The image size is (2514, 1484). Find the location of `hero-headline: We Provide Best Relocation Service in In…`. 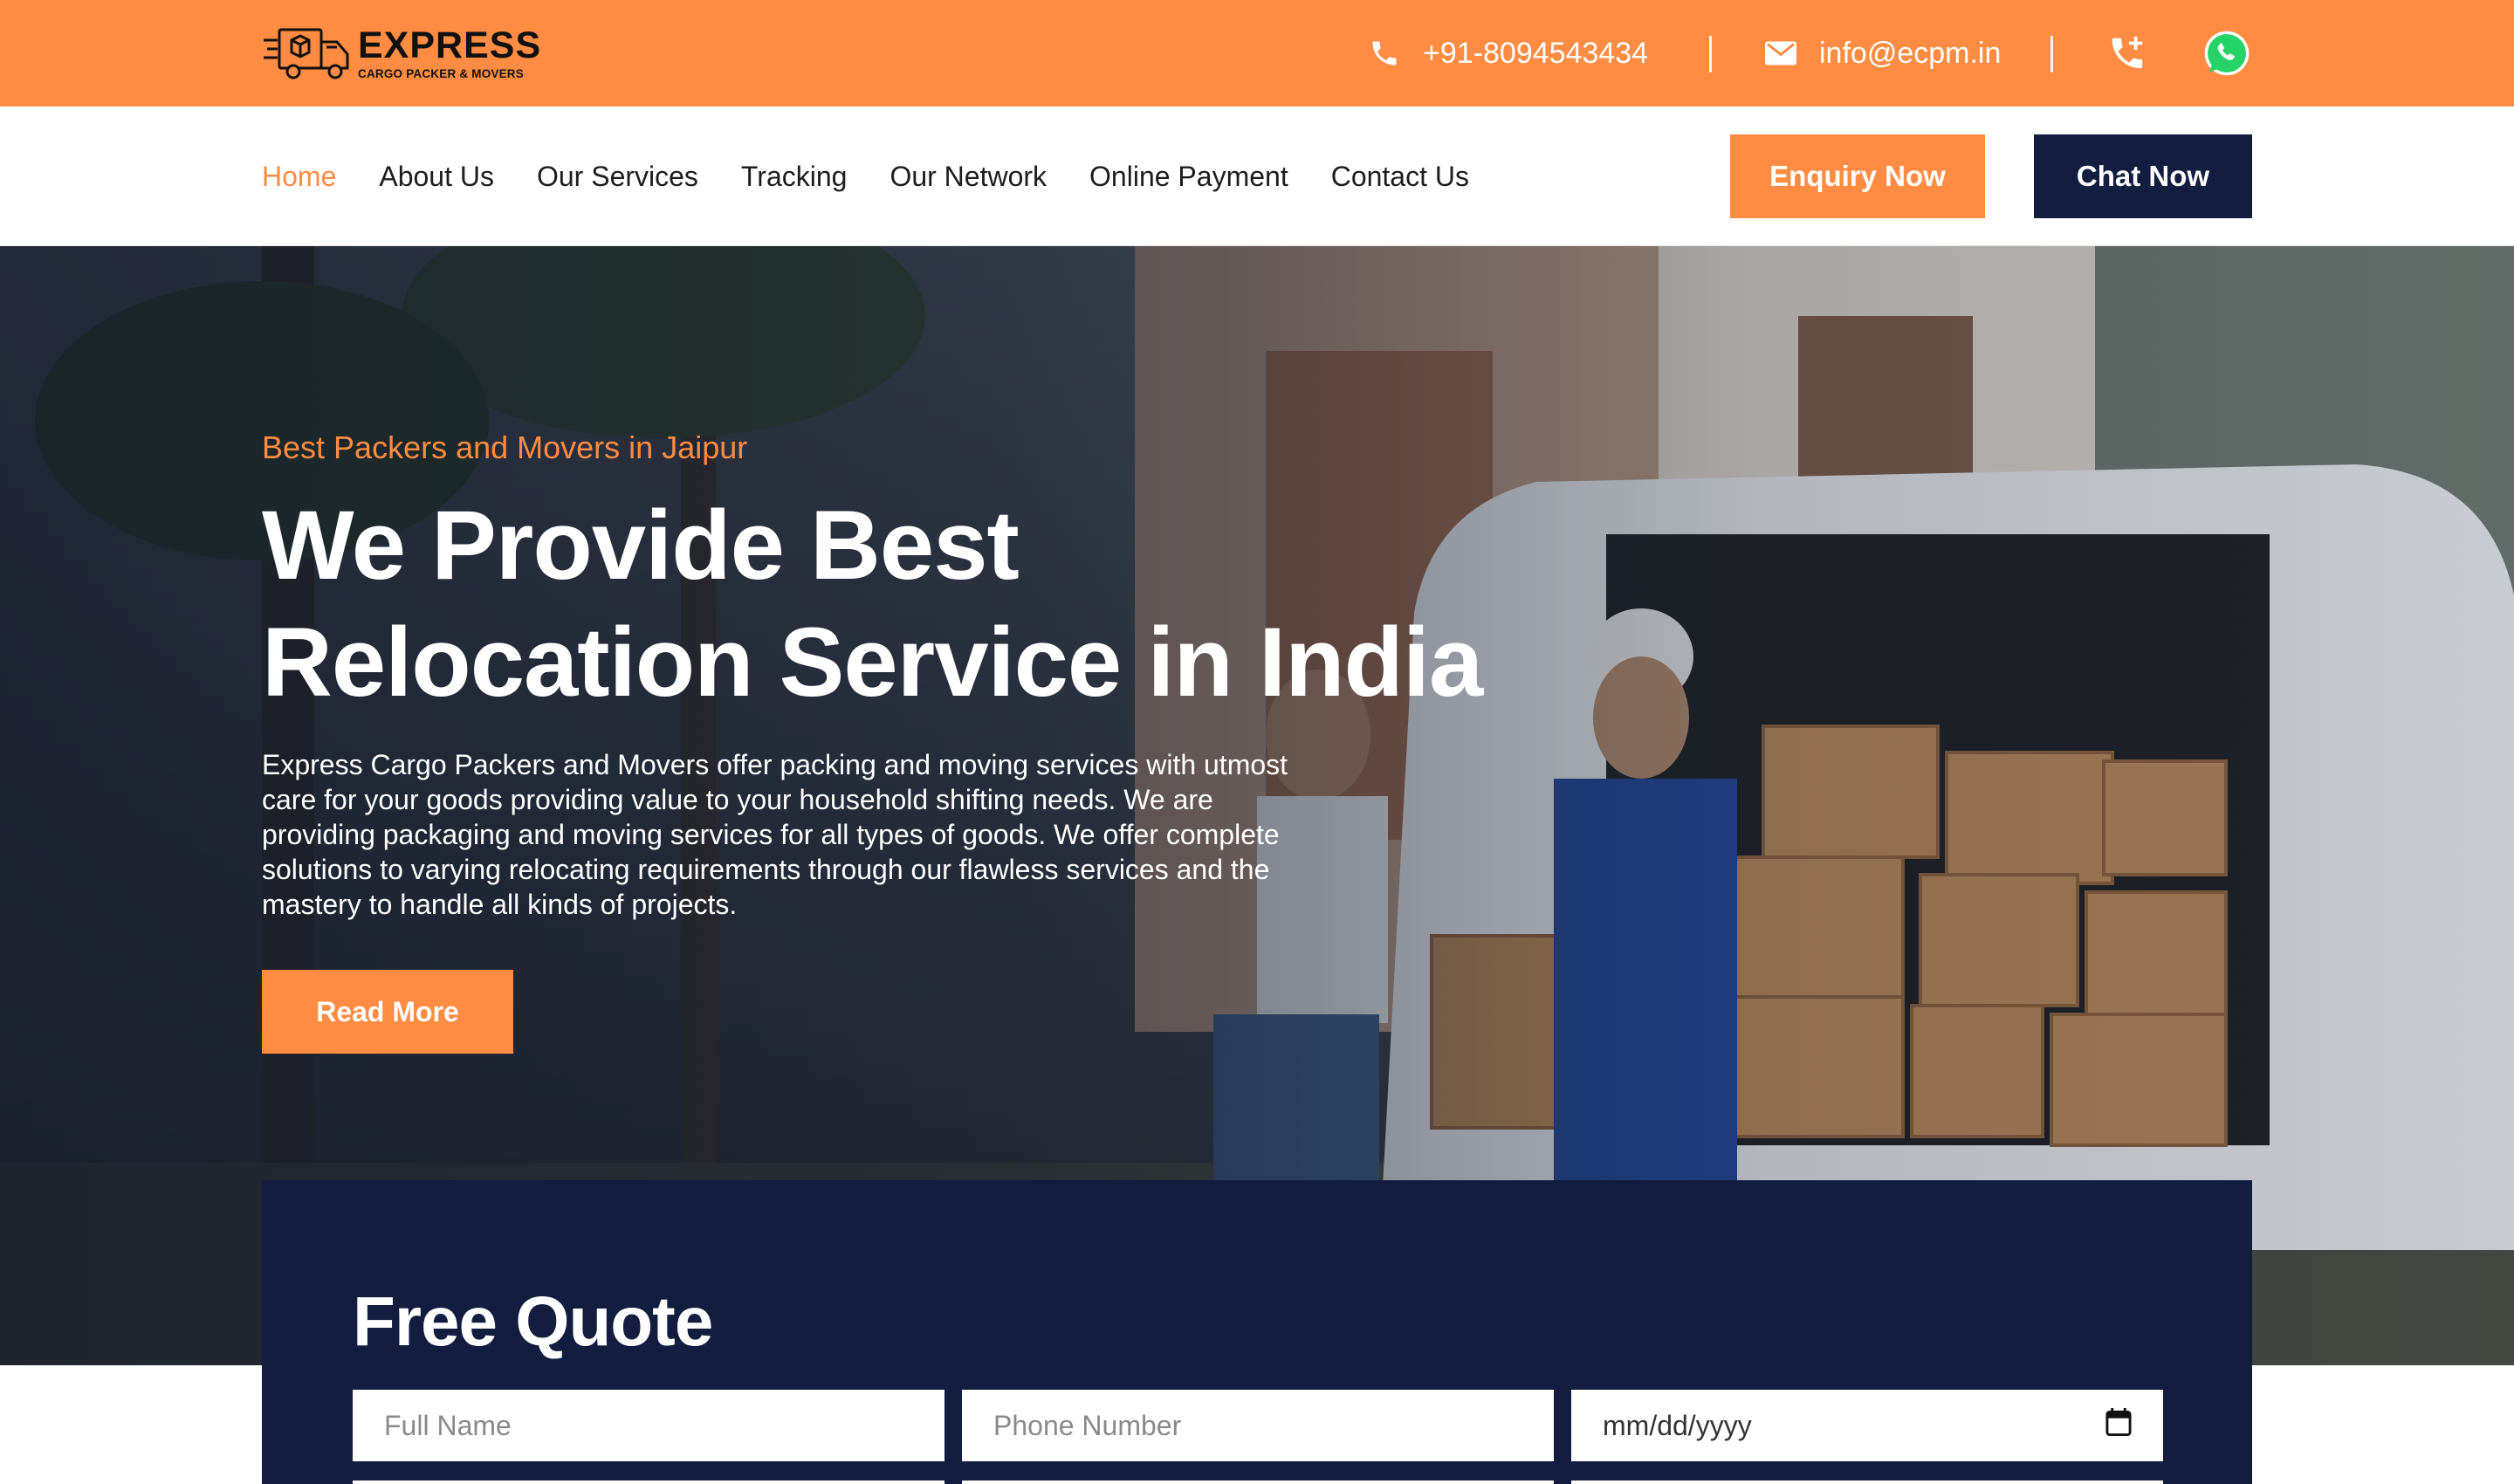

hero-headline: We Provide Best Relocation Service in In… is located at coordinates (916, 604).